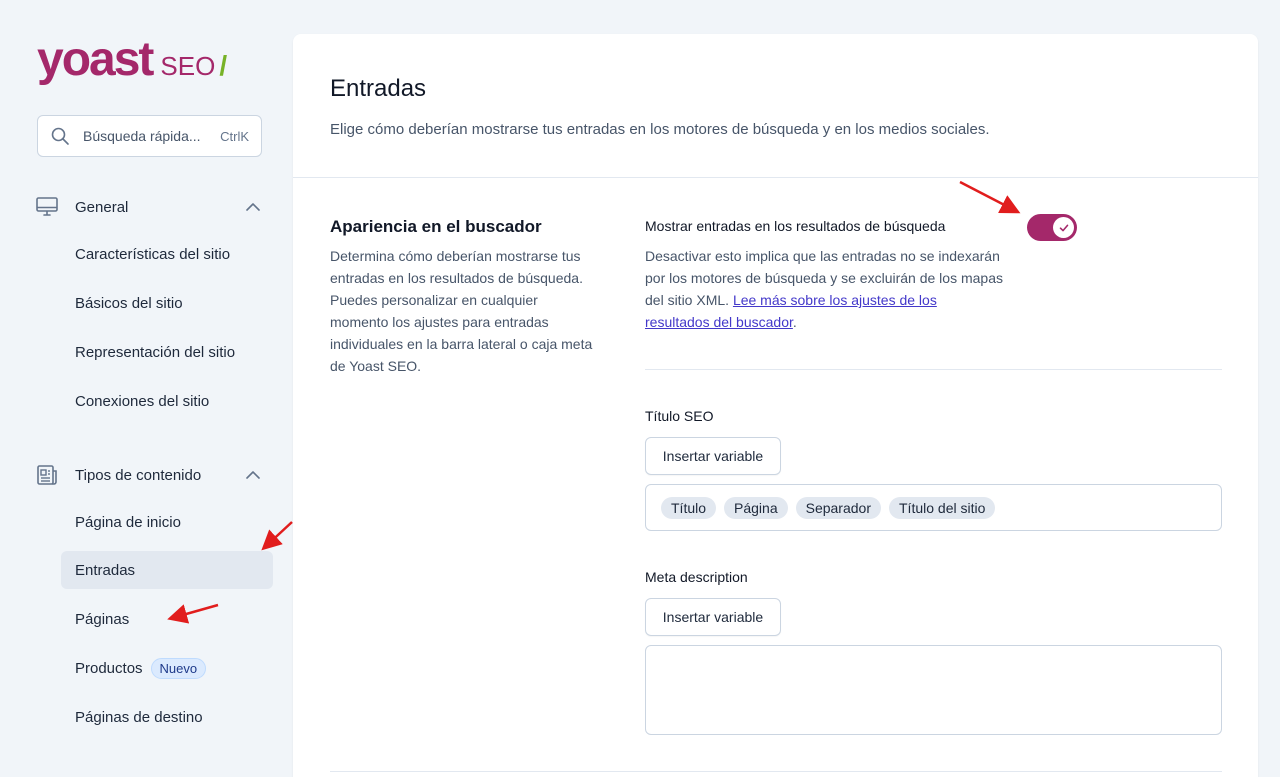 This screenshot has height=777, width=1280. What do you see at coordinates (193, 613) in the screenshot?
I see `arrow-to-paginas` at bounding box center [193, 613].